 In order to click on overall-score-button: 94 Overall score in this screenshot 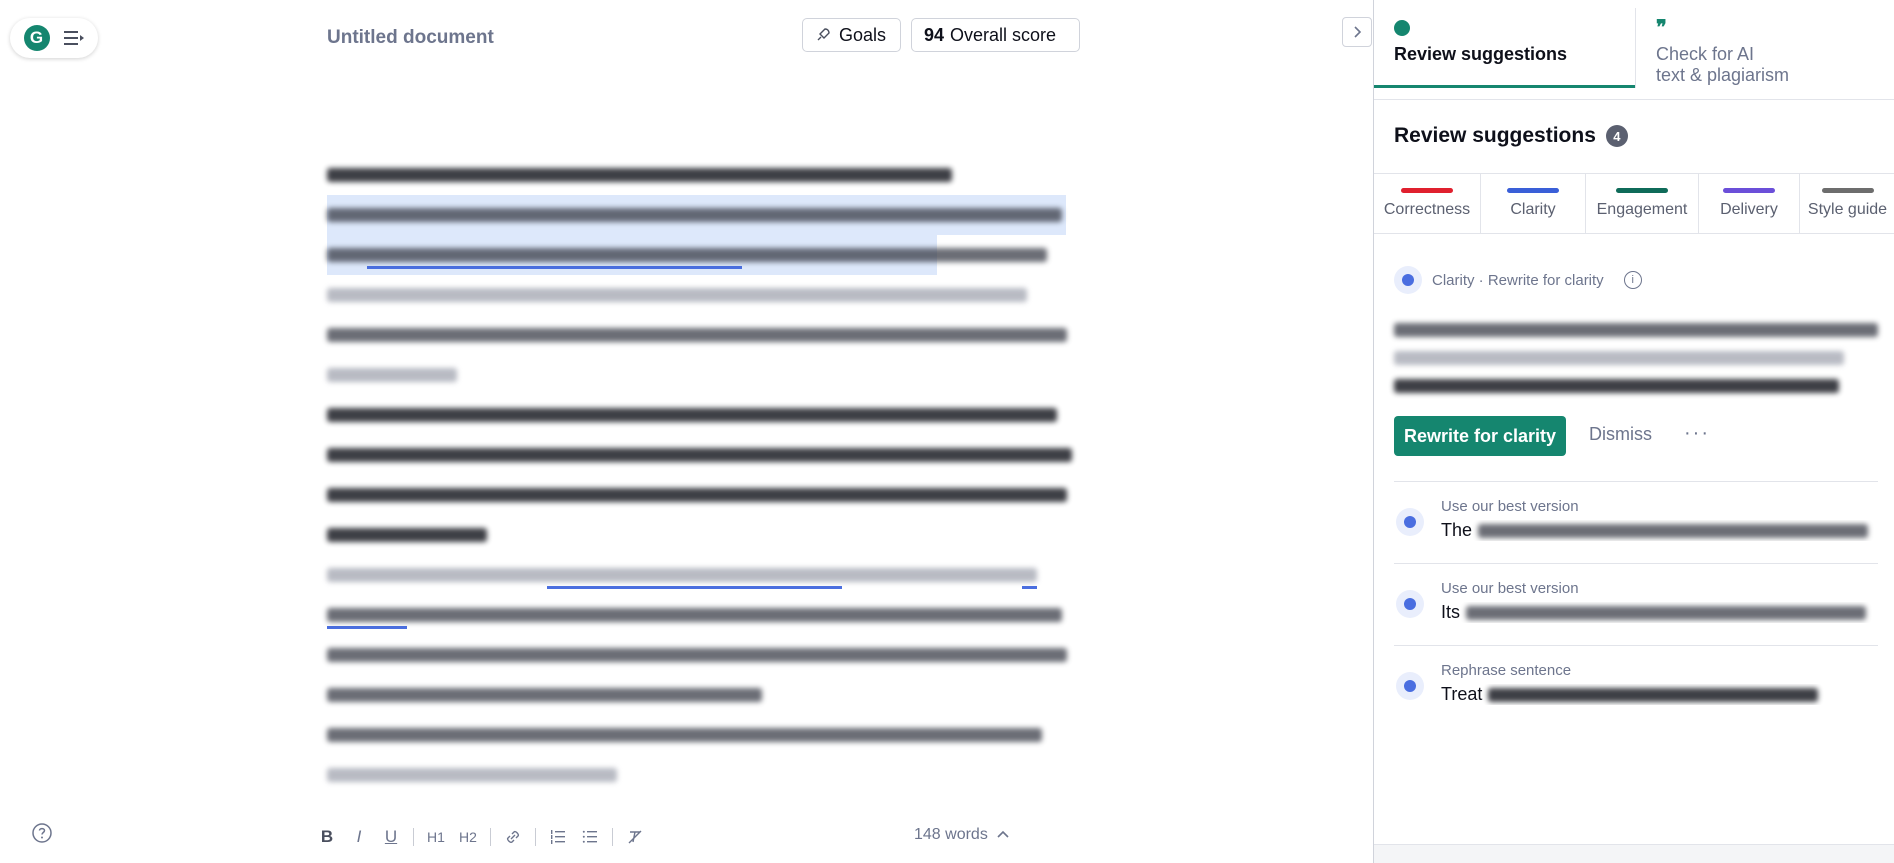, I will do `click(995, 35)`.